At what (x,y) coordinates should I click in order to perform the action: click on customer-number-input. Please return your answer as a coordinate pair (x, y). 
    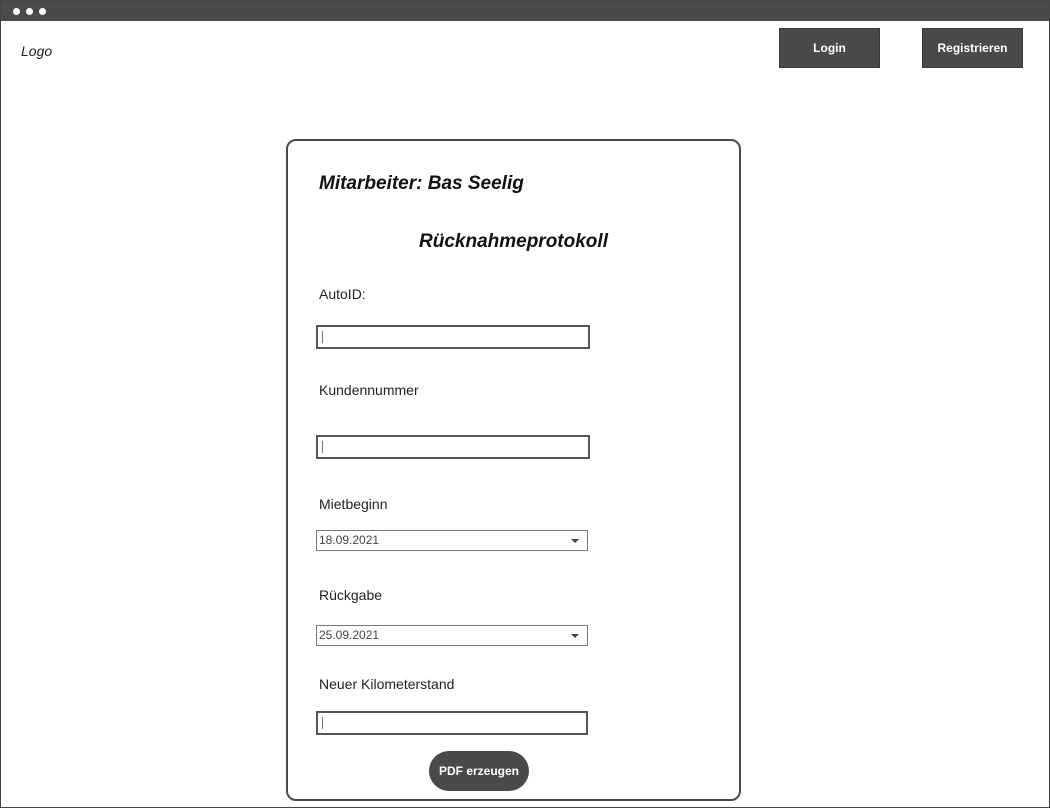
    Looking at the image, I should click on (453, 447).